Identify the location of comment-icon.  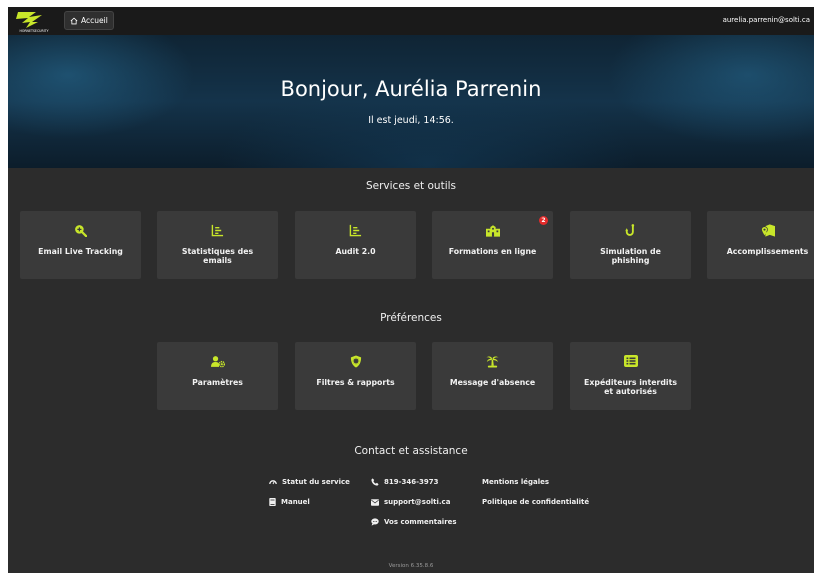
(375, 522).